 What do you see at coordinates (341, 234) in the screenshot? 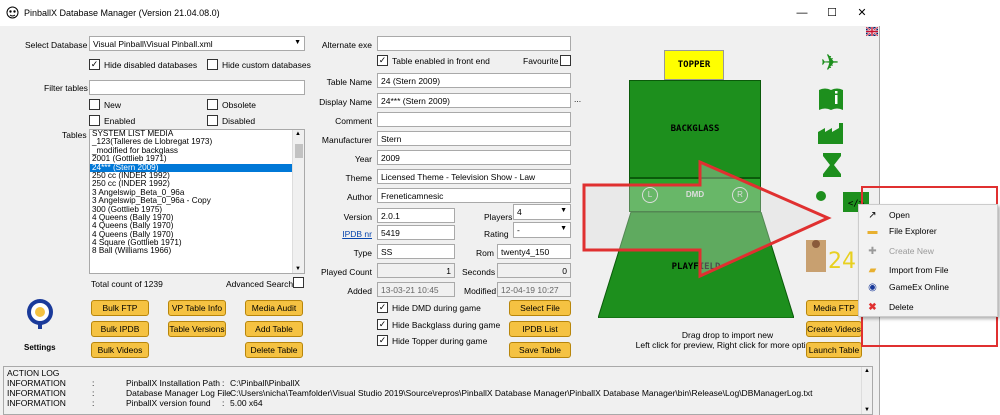
I see `ipdb-link: IPDB nr` at bounding box center [341, 234].